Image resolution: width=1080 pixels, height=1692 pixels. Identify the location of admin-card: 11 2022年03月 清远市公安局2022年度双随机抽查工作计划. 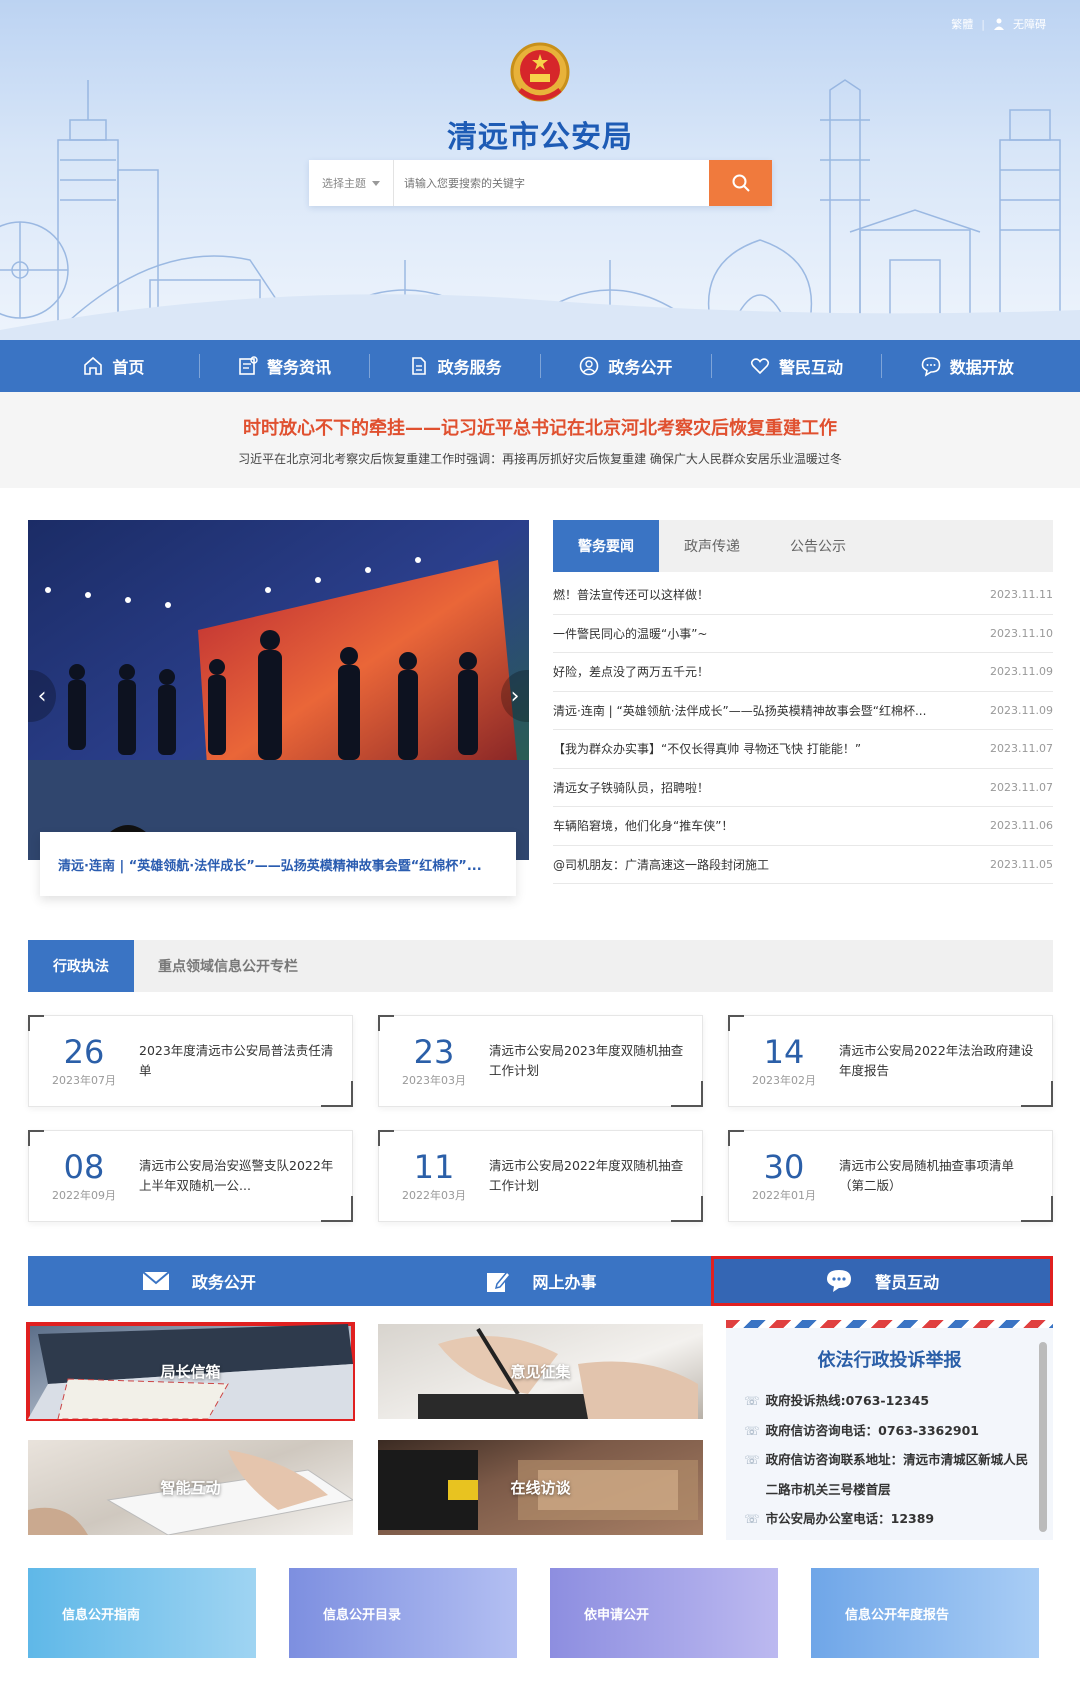
(540, 1176).